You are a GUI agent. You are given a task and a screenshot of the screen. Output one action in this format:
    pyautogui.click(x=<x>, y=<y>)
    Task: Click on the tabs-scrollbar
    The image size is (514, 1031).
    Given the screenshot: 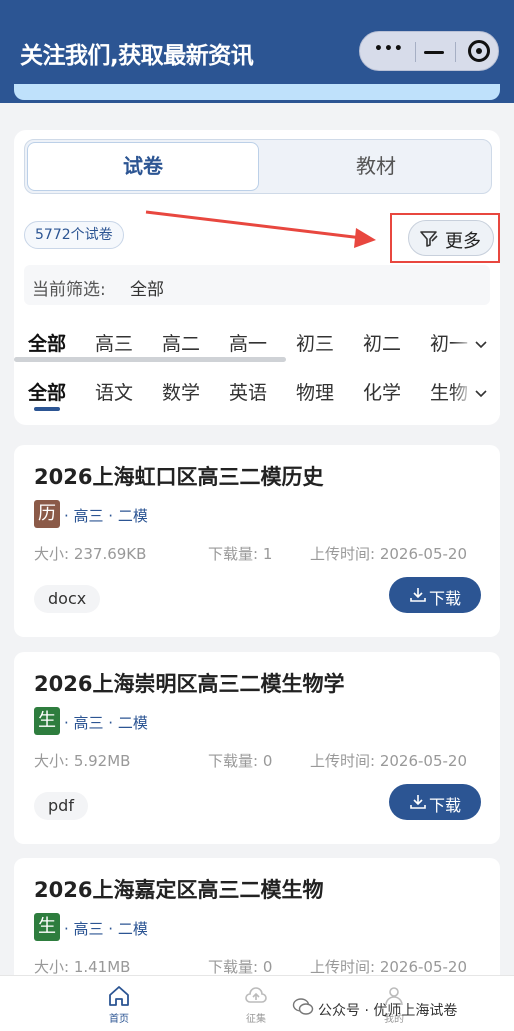 What is the action you would take?
    pyautogui.click(x=150, y=359)
    